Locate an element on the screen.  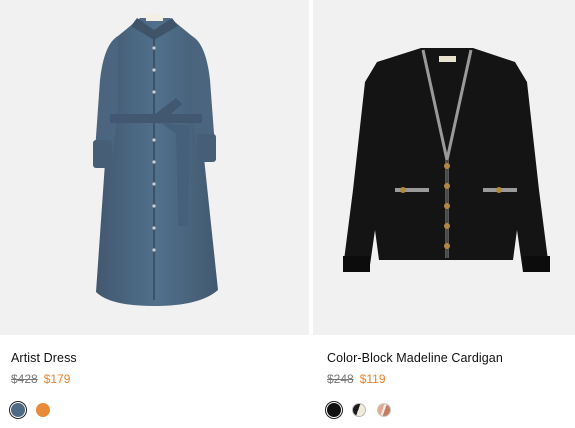
price-row: $428 $179 is located at coordinates (40, 379).